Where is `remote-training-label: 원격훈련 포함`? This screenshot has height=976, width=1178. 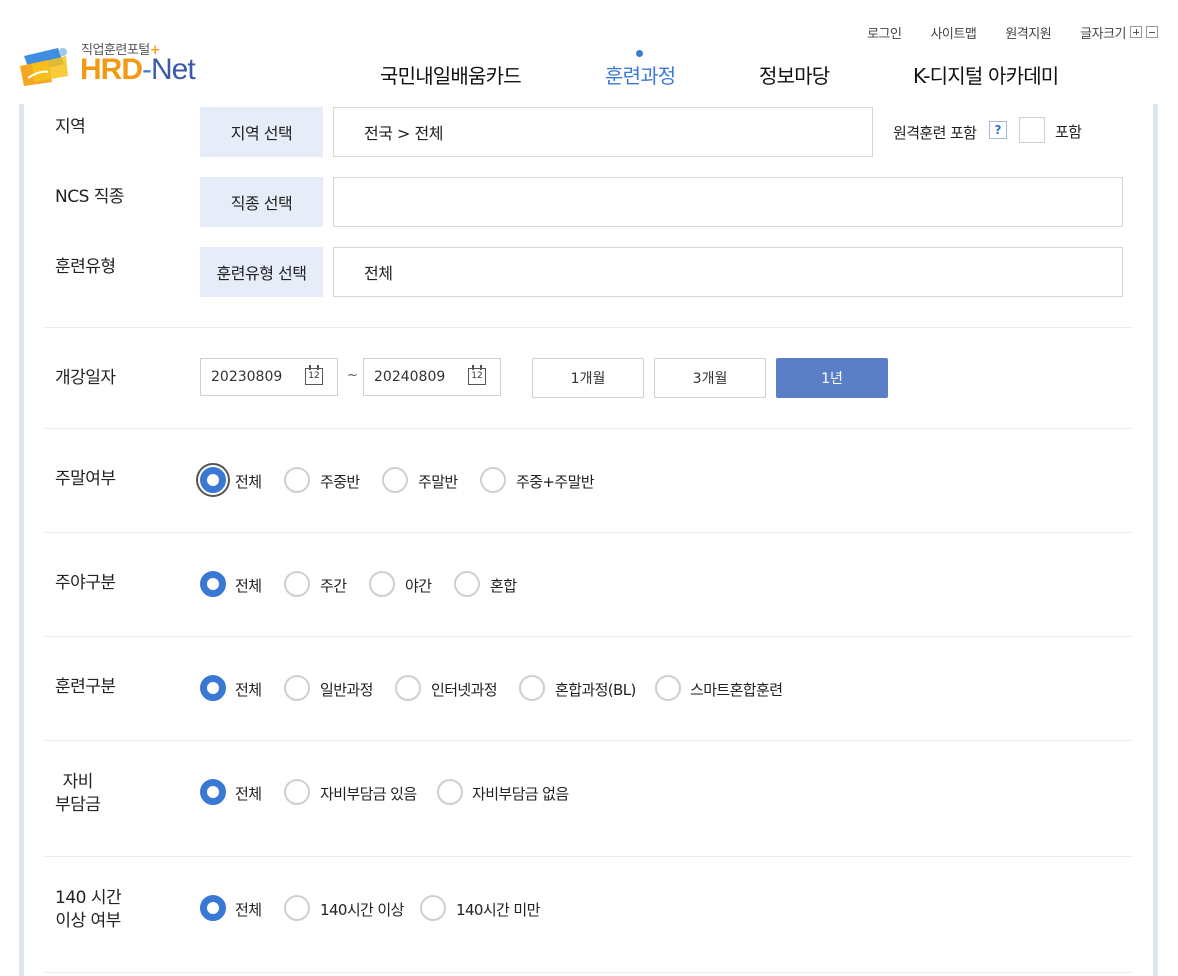 remote-training-label: 원격훈련 포함 is located at coordinates (935, 133).